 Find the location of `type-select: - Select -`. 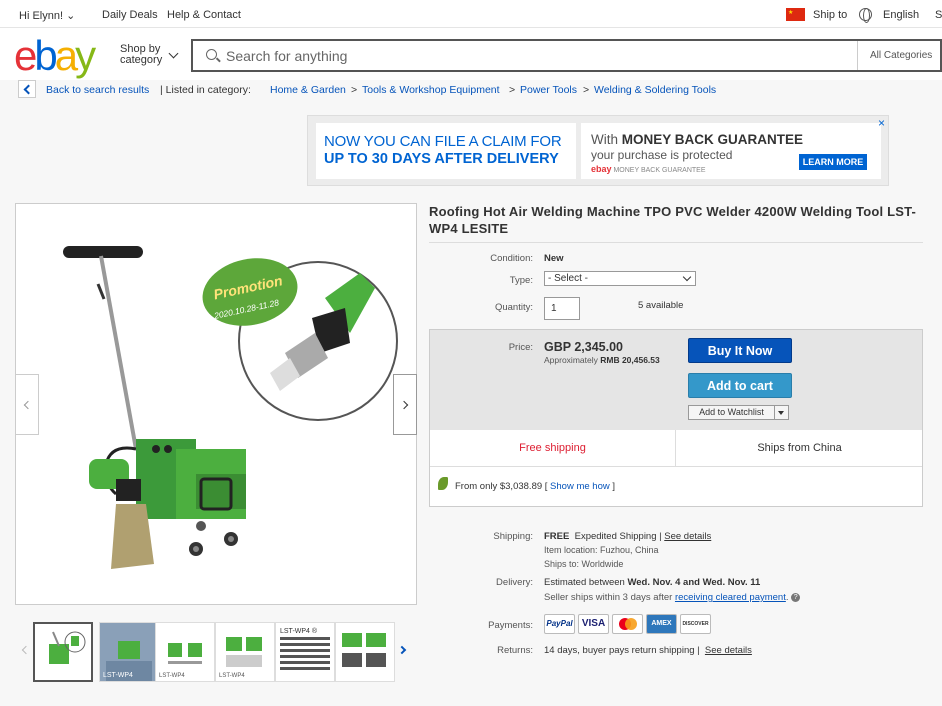

type-select: - Select - is located at coordinates (620, 278).